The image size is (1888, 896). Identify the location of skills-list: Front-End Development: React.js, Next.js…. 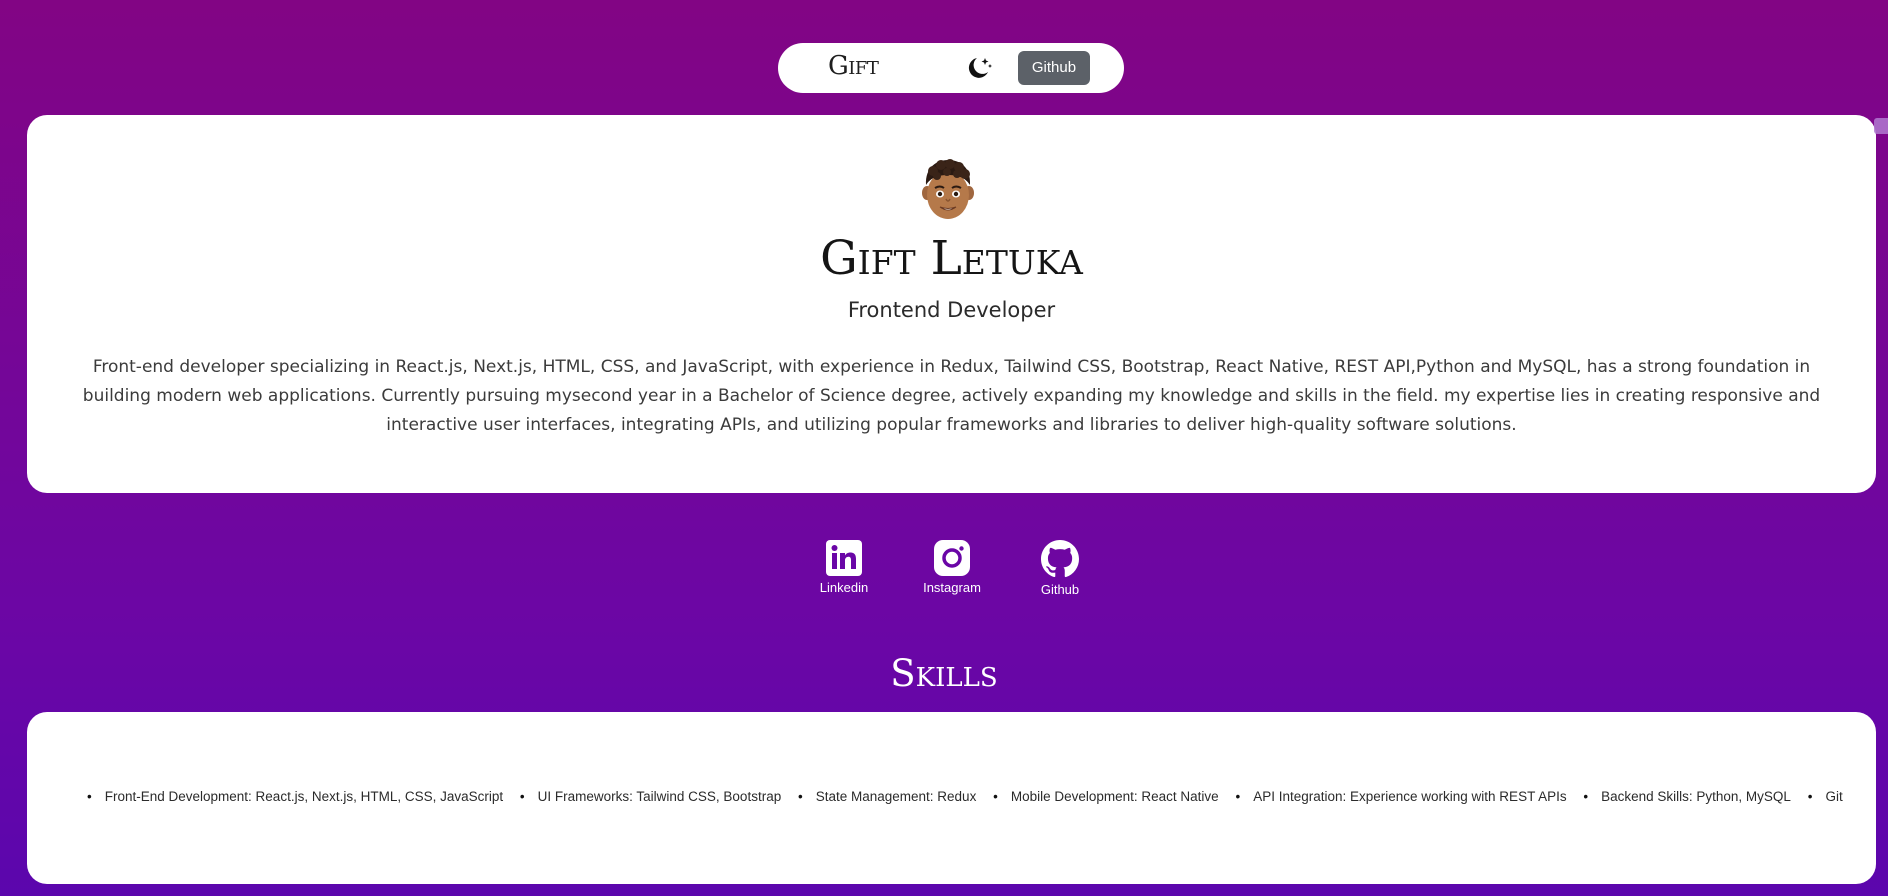
(971, 796).